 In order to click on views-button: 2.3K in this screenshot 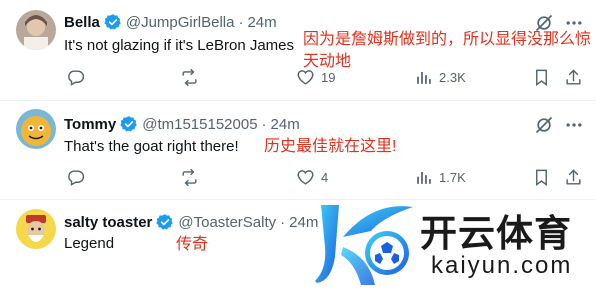, I will do `click(440, 77)`.